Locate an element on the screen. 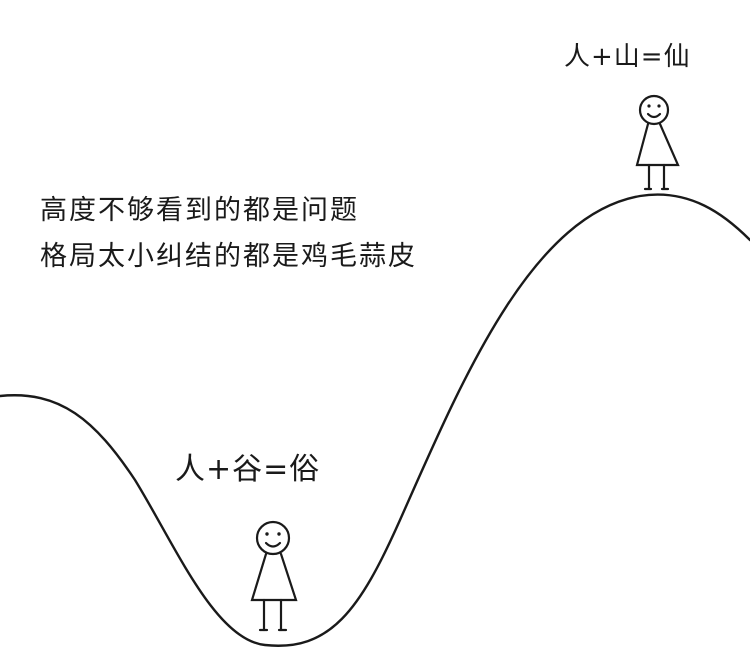 The height and width of the screenshot is (650, 750). equation-valley: 人+谷=俗 is located at coordinates (248, 469).